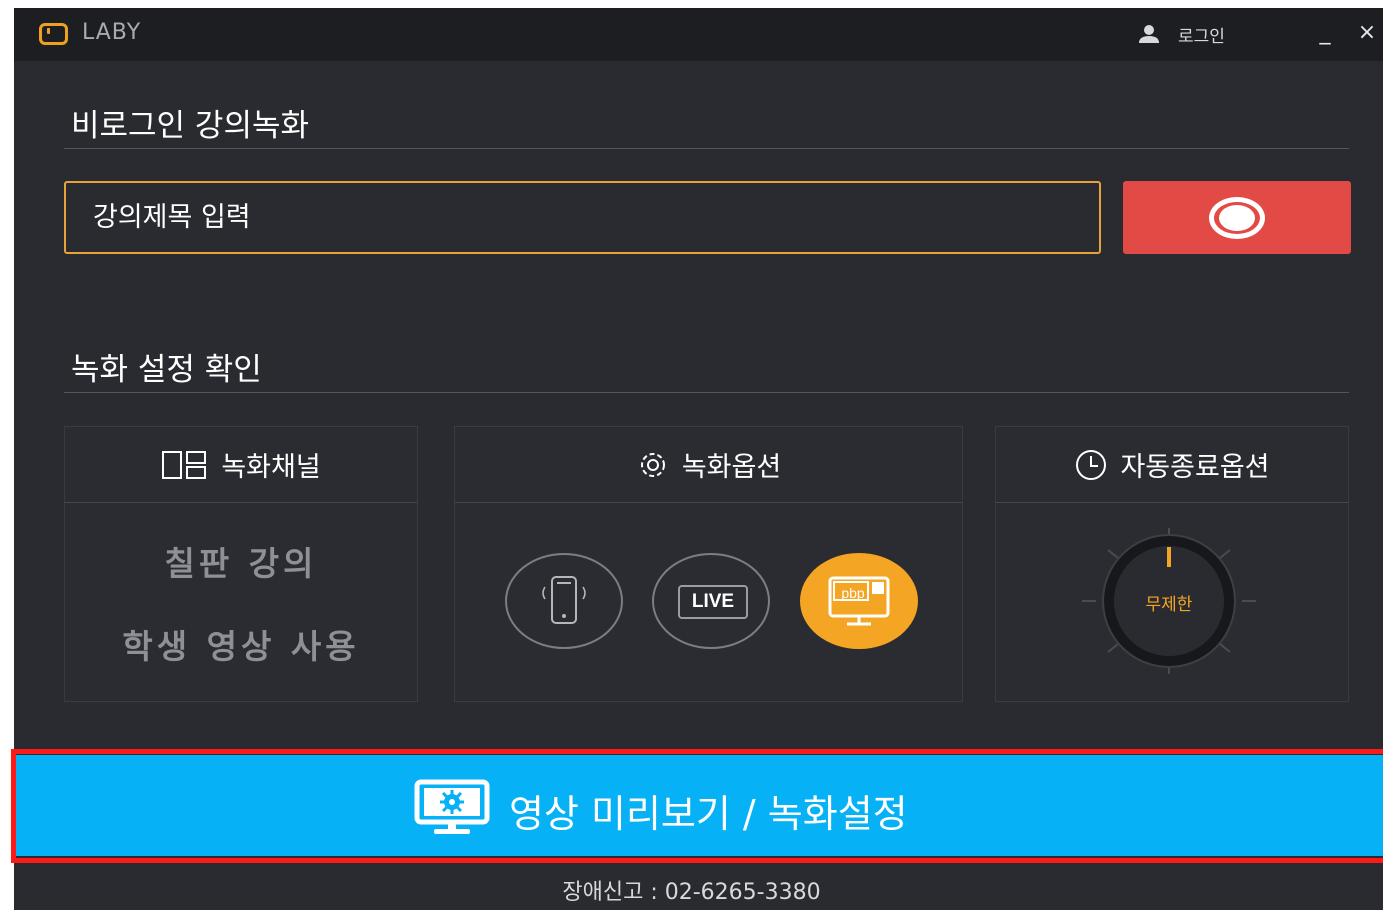 The image size is (1383, 910). Describe the element at coordinates (271, 467) in the screenshot. I see `channel-label: 녹화채널` at that location.